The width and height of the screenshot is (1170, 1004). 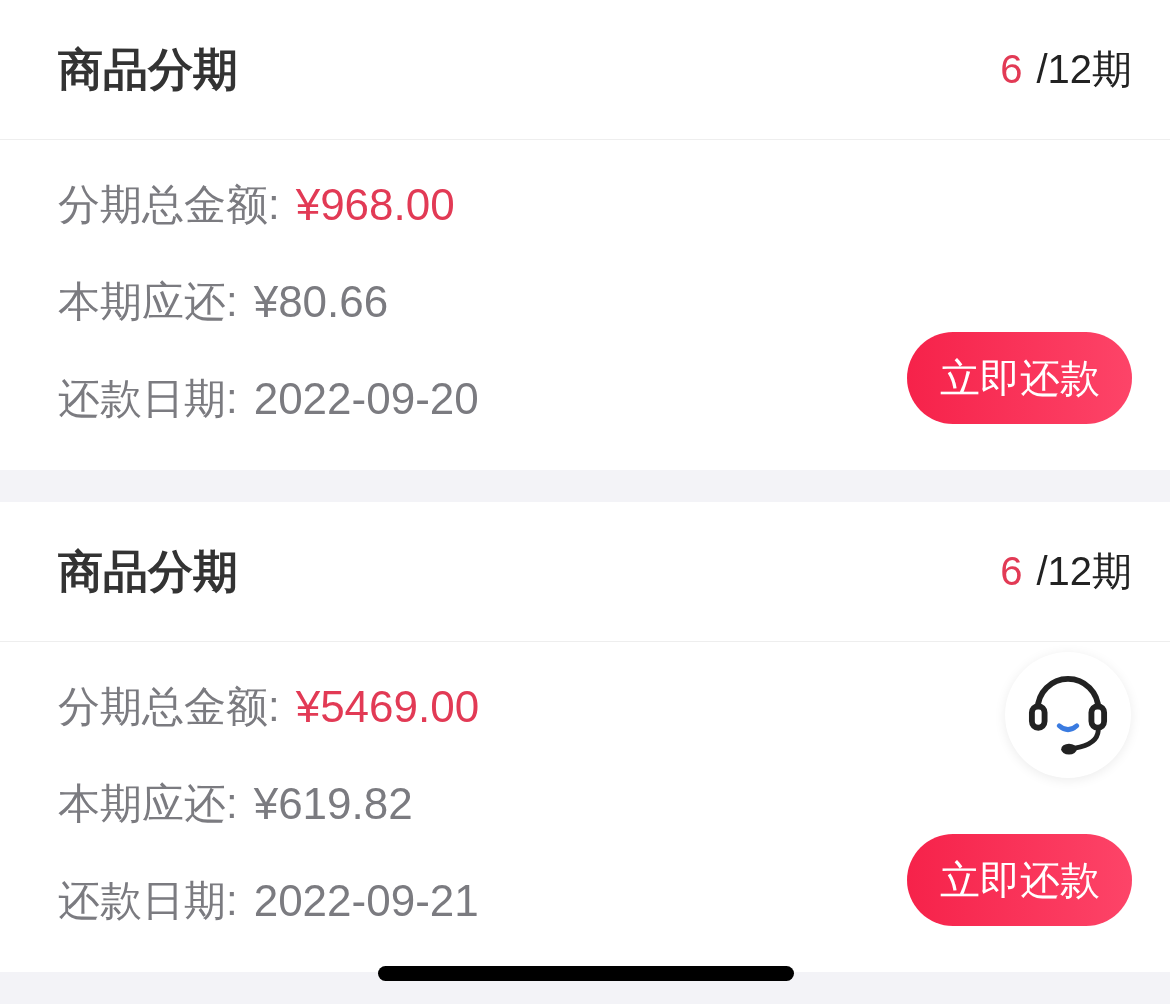 I want to click on field-value: ¥80.66, so click(x=321, y=301).